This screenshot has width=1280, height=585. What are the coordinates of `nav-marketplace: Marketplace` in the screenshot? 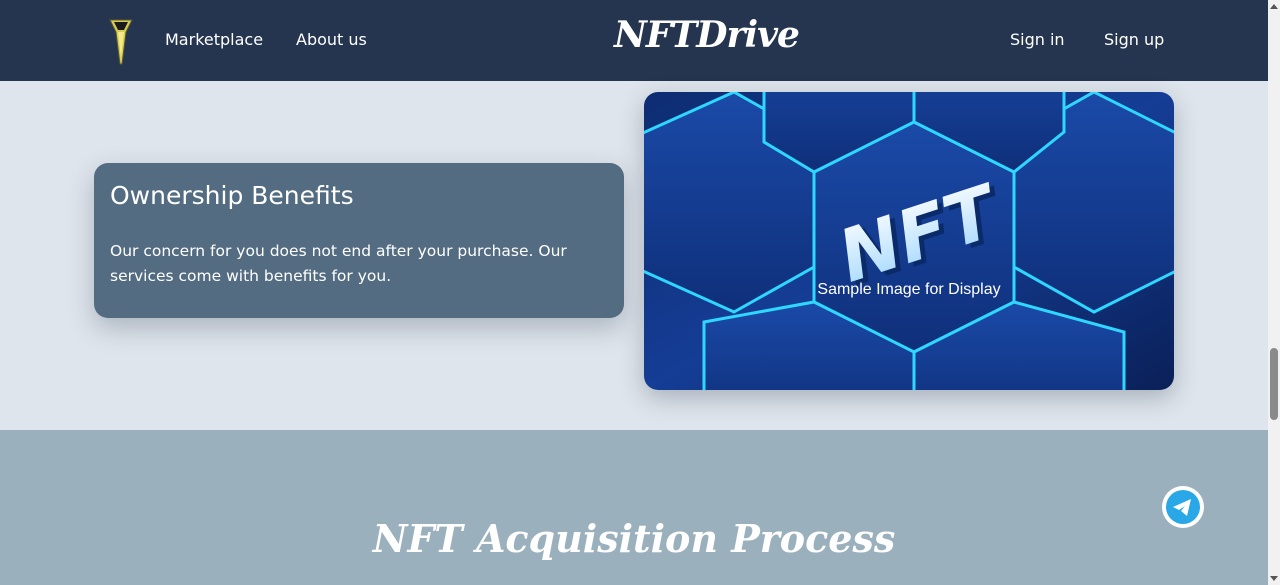 It's located at (214, 39).